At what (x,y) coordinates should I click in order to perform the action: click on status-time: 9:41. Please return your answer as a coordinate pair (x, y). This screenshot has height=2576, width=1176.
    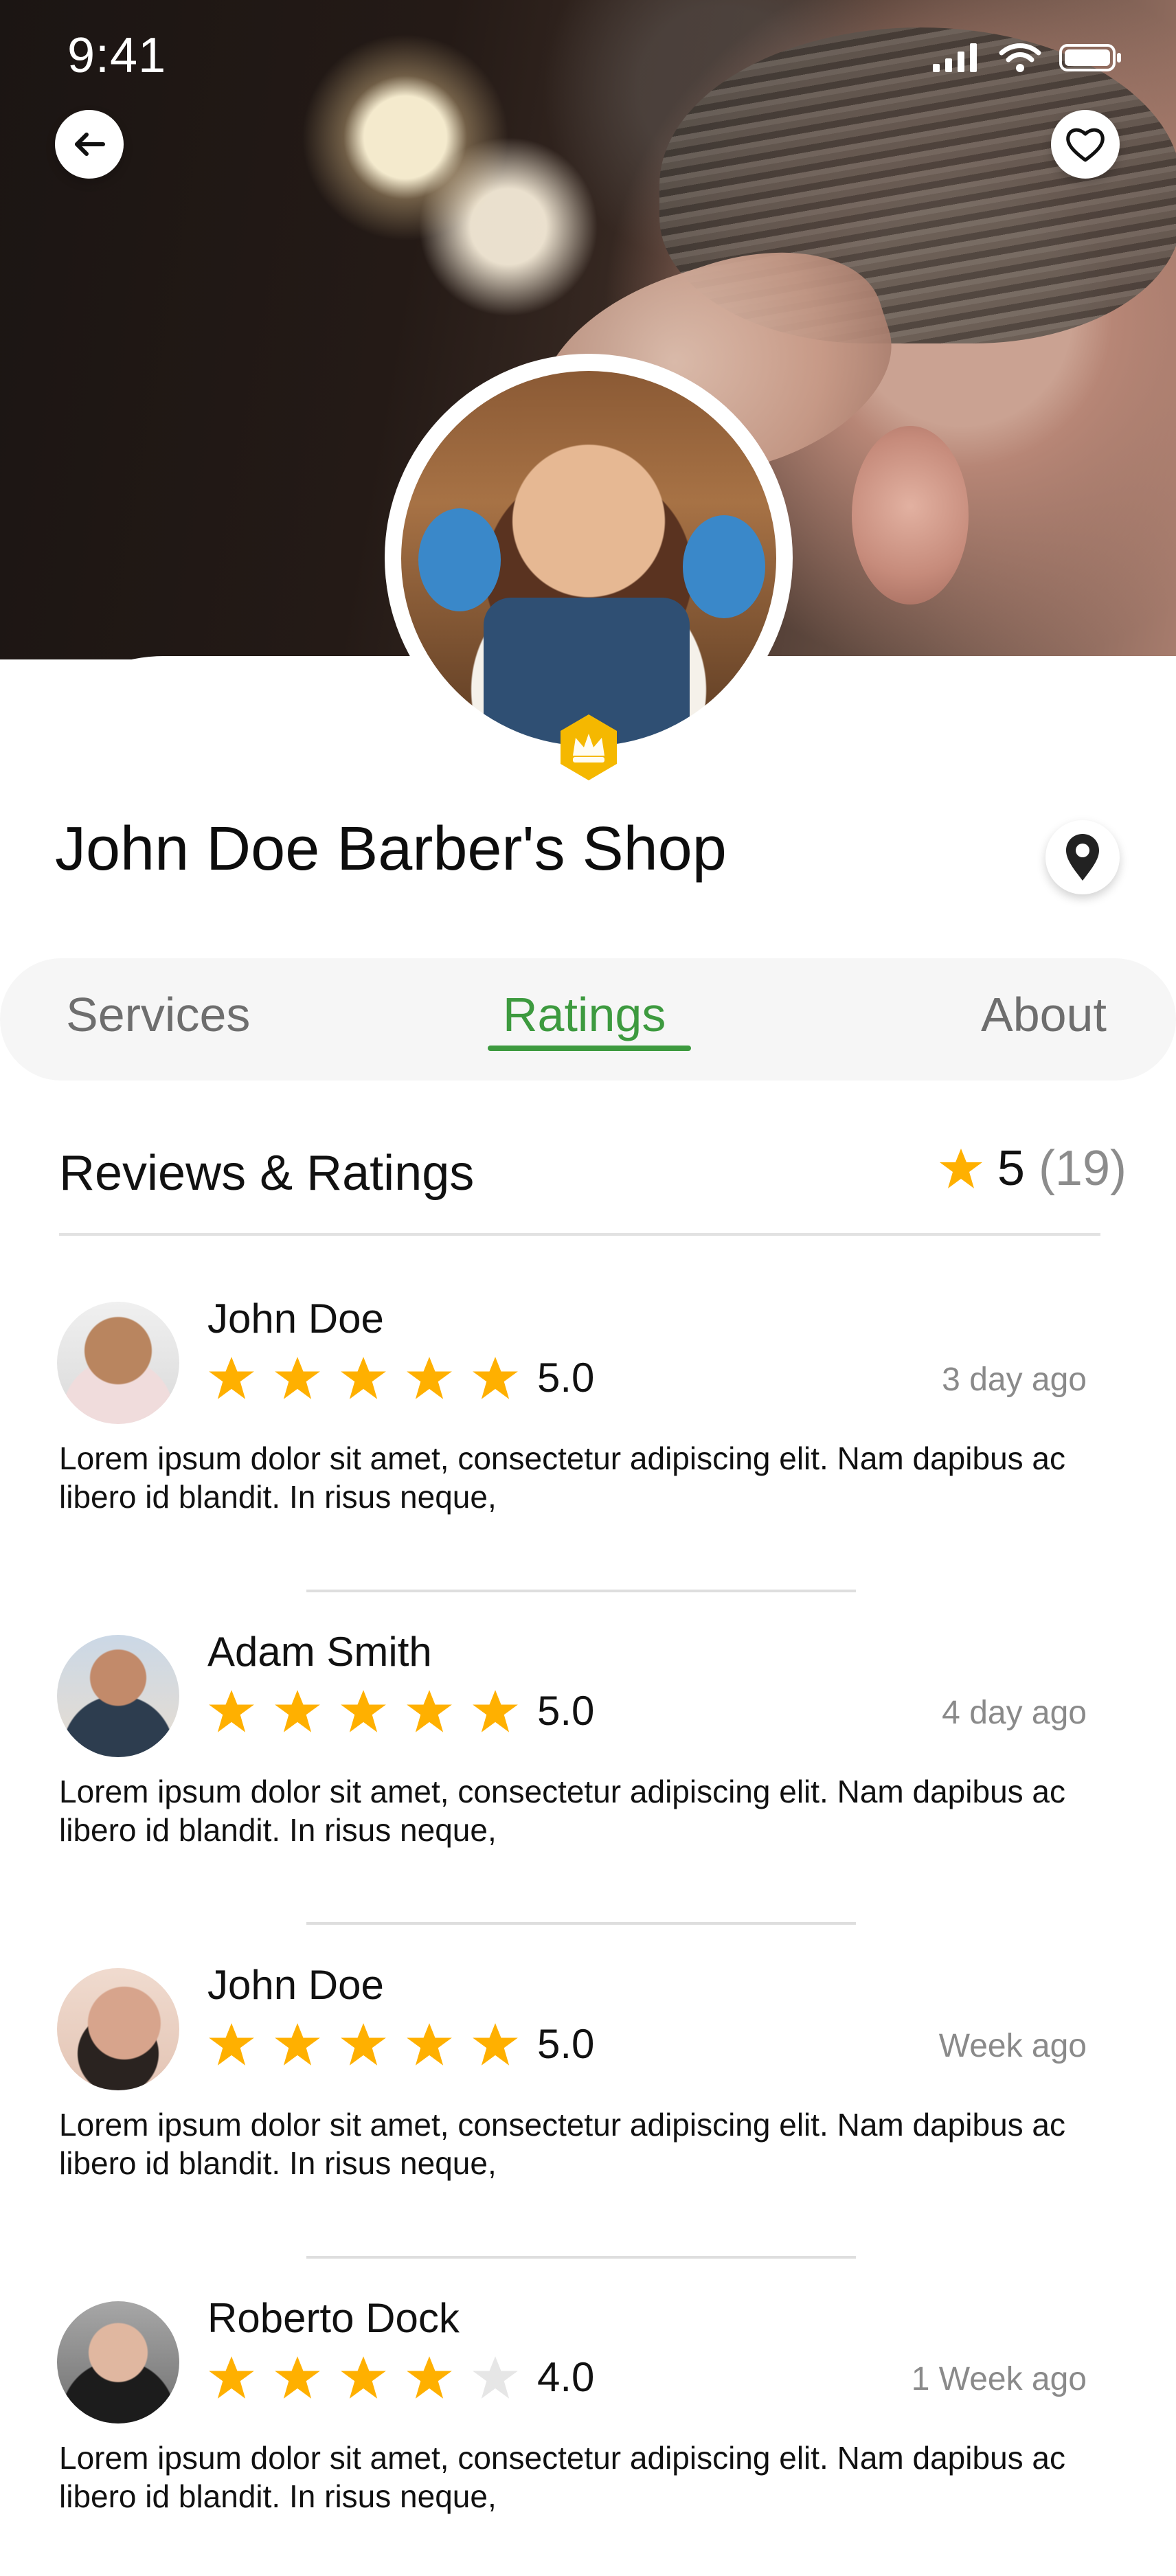
    Looking at the image, I should click on (117, 55).